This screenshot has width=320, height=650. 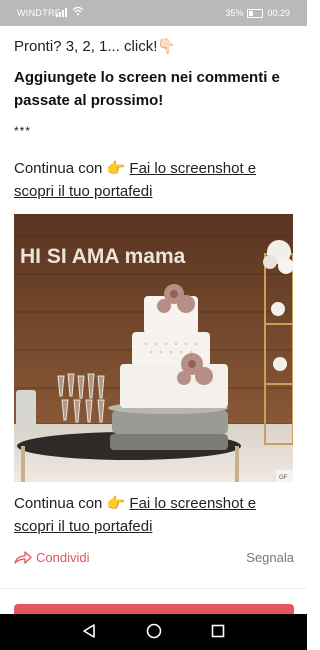 What do you see at coordinates (154, 609) in the screenshot?
I see `primary-action-button` at bounding box center [154, 609].